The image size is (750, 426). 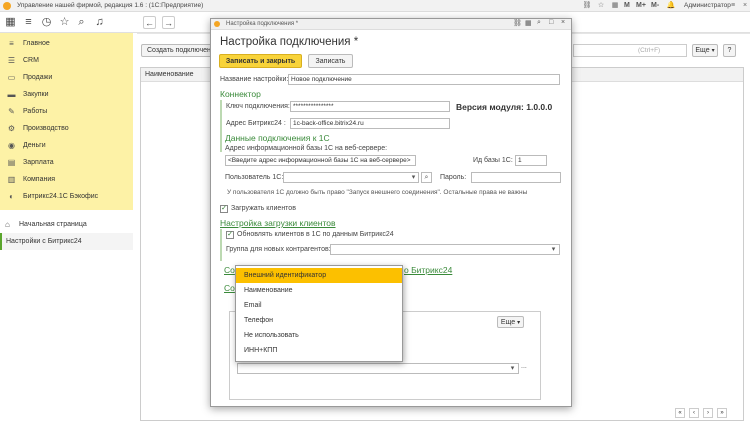 I want to click on open-tab-bitrix-settings: Настройки с Битрикс24, so click(x=66, y=241).